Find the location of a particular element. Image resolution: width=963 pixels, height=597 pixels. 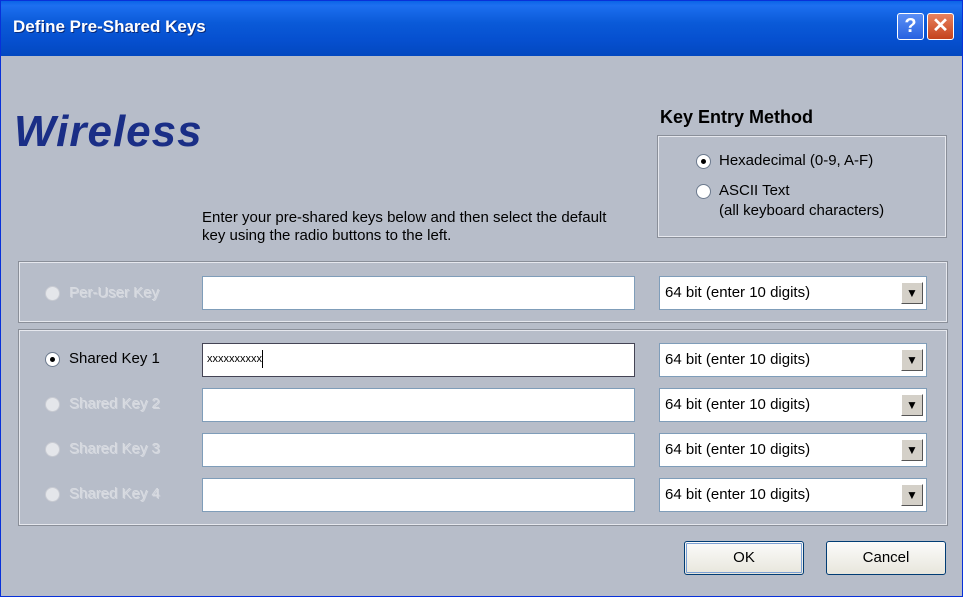

hexadecimal-label: Hexadecimal (0-9, A-F) is located at coordinates (796, 161).